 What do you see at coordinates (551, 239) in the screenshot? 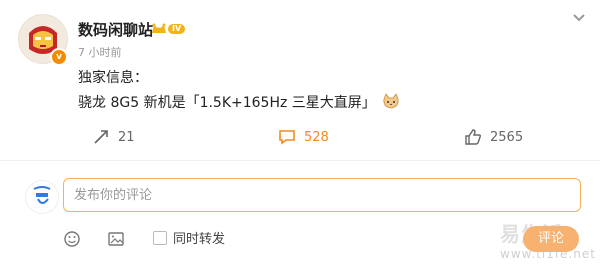
I see `submit-comment-button: 评论` at bounding box center [551, 239].